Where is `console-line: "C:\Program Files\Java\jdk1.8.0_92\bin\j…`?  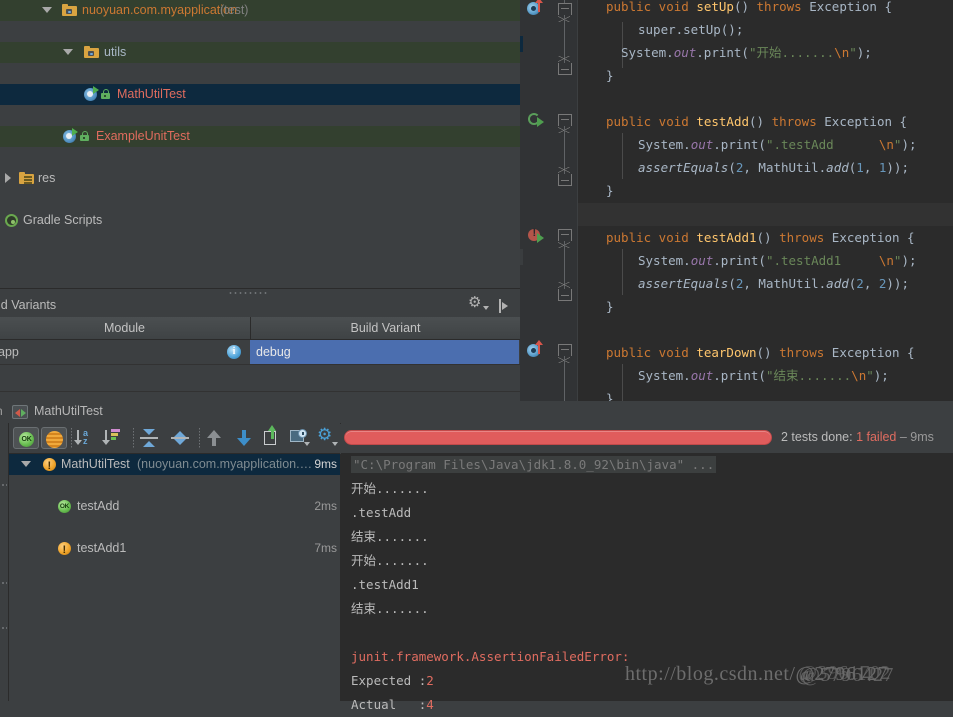 console-line: "C:\Program Files\Java\jdk1.8.0_92\bin\j… is located at coordinates (534, 465).